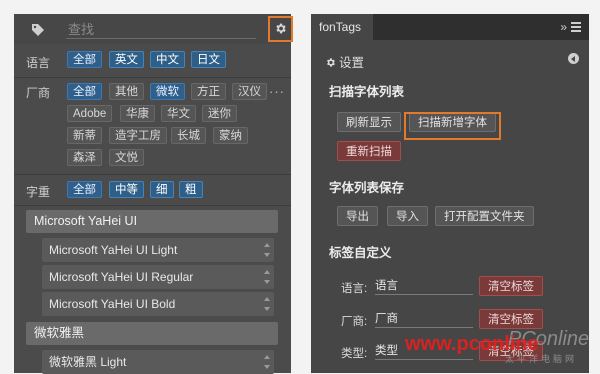  I want to click on collapse-icon, so click(573, 58).